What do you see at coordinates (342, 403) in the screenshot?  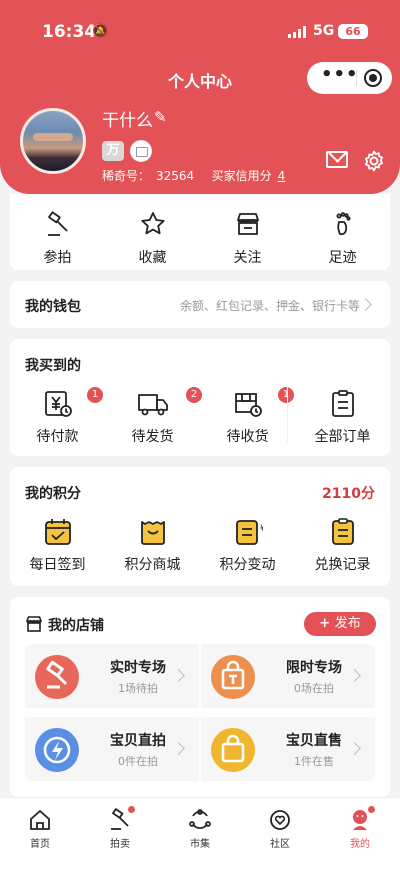 I see `clipboard-icon` at bounding box center [342, 403].